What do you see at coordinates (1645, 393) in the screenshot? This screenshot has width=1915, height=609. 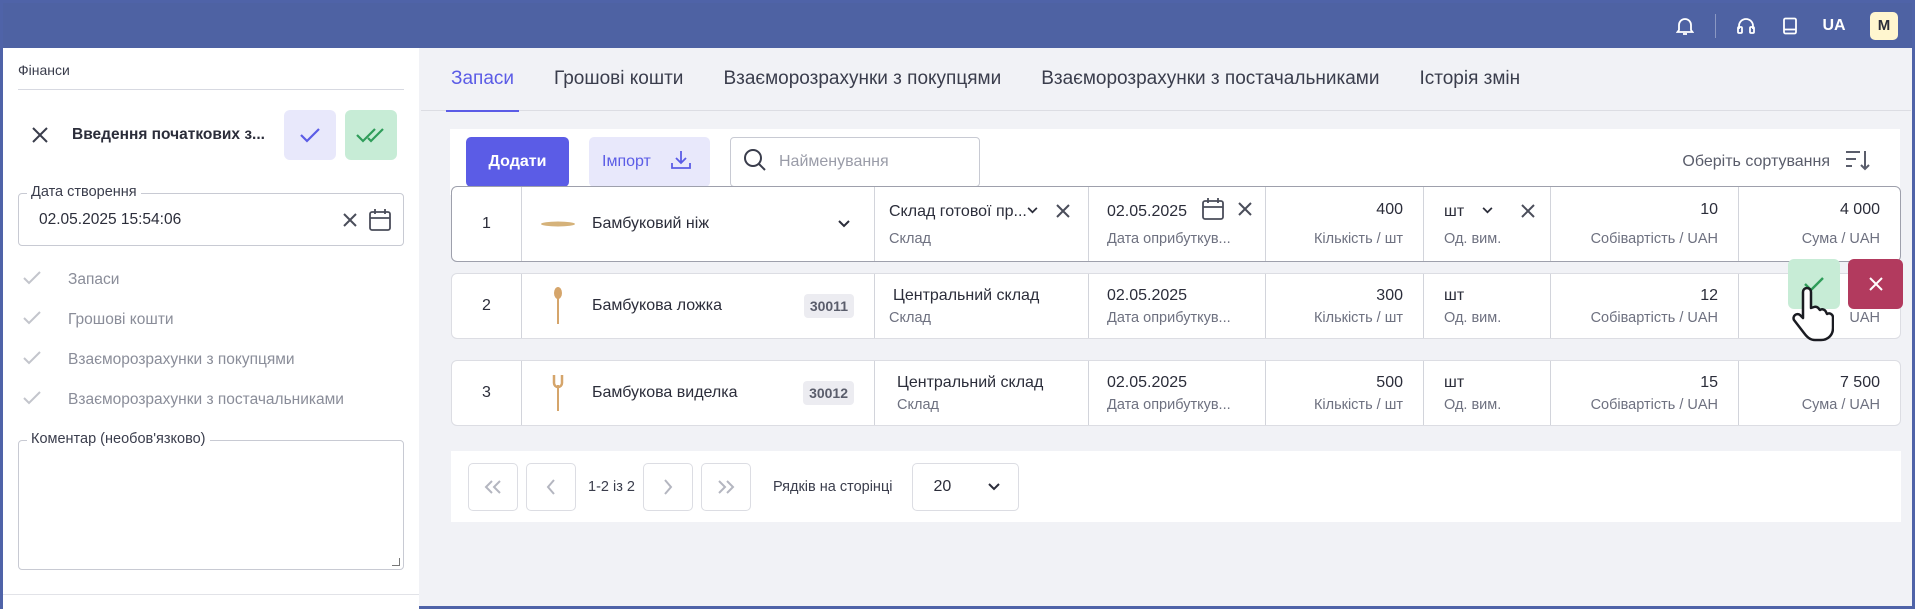 I see `cost-cell: 15 Собівартість / UAH` at bounding box center [1645, 393].